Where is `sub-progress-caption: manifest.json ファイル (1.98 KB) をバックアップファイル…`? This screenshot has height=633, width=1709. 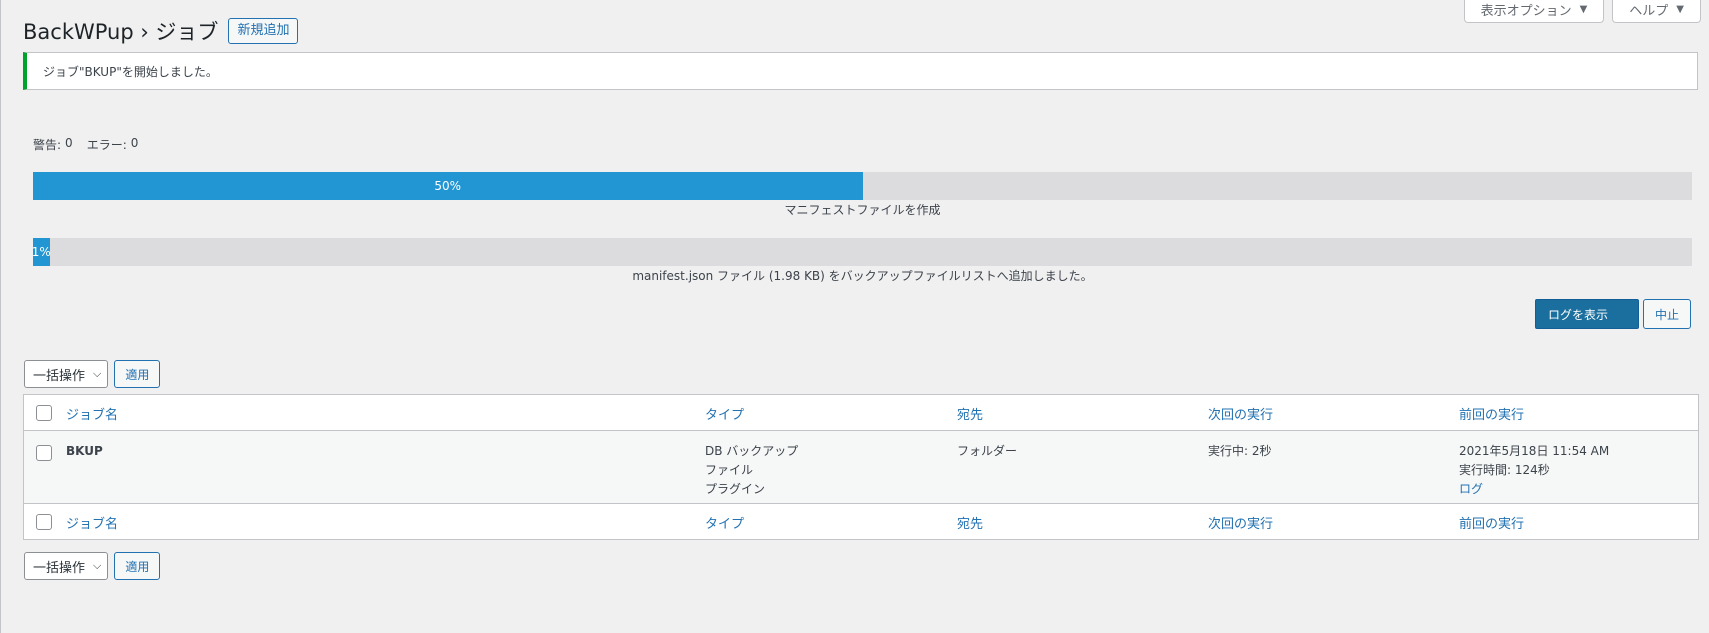
sub-progress-caption: manifest.json ファイル (1.98 KB) をバックアップファイル… is located at coordinates (862, 276).